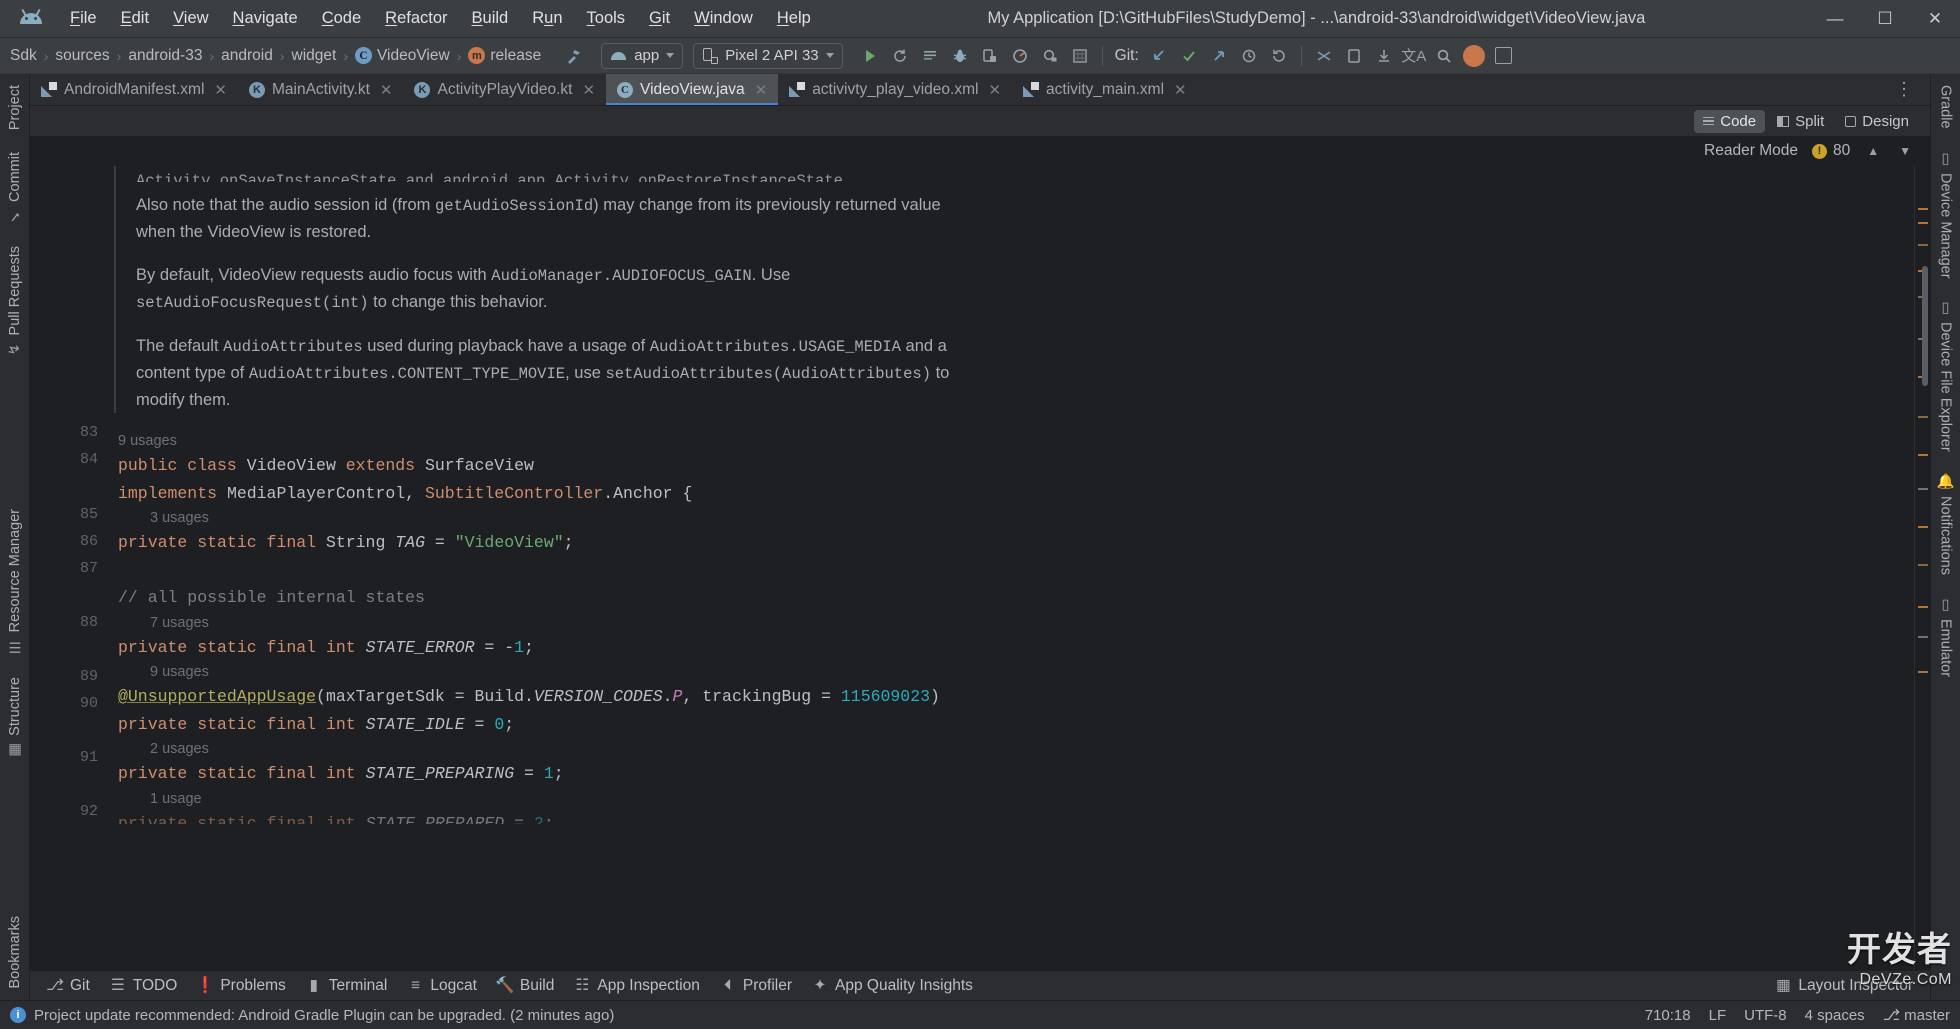 The height and width of the screenshot is (1029, 1960). Describe the element at coordinates (1504, 56) in the screenshot. I see `settings-icon` at that location.